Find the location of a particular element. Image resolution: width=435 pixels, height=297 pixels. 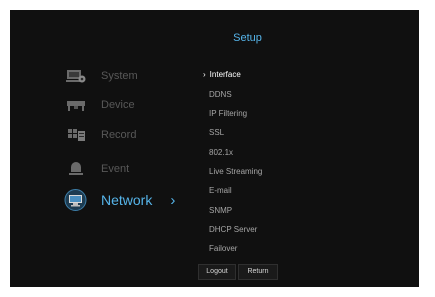

sidebar-item-label: Device is located at coordinates (118, 105).